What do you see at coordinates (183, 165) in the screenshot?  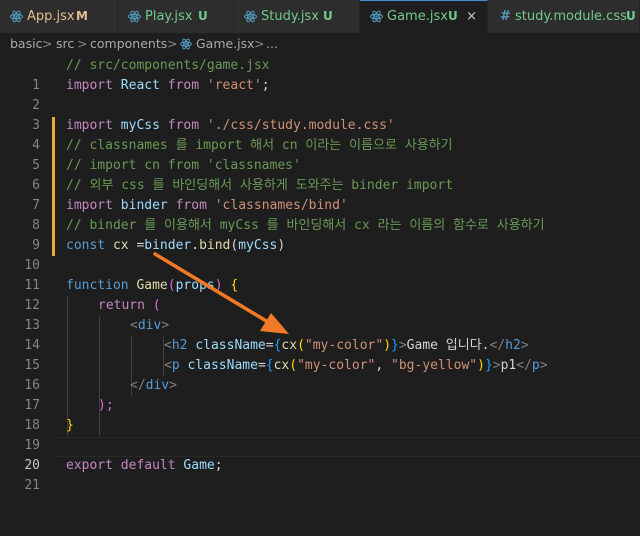 I see `comment: // import cn from 'classnames'` at bounding box center [183, 165].